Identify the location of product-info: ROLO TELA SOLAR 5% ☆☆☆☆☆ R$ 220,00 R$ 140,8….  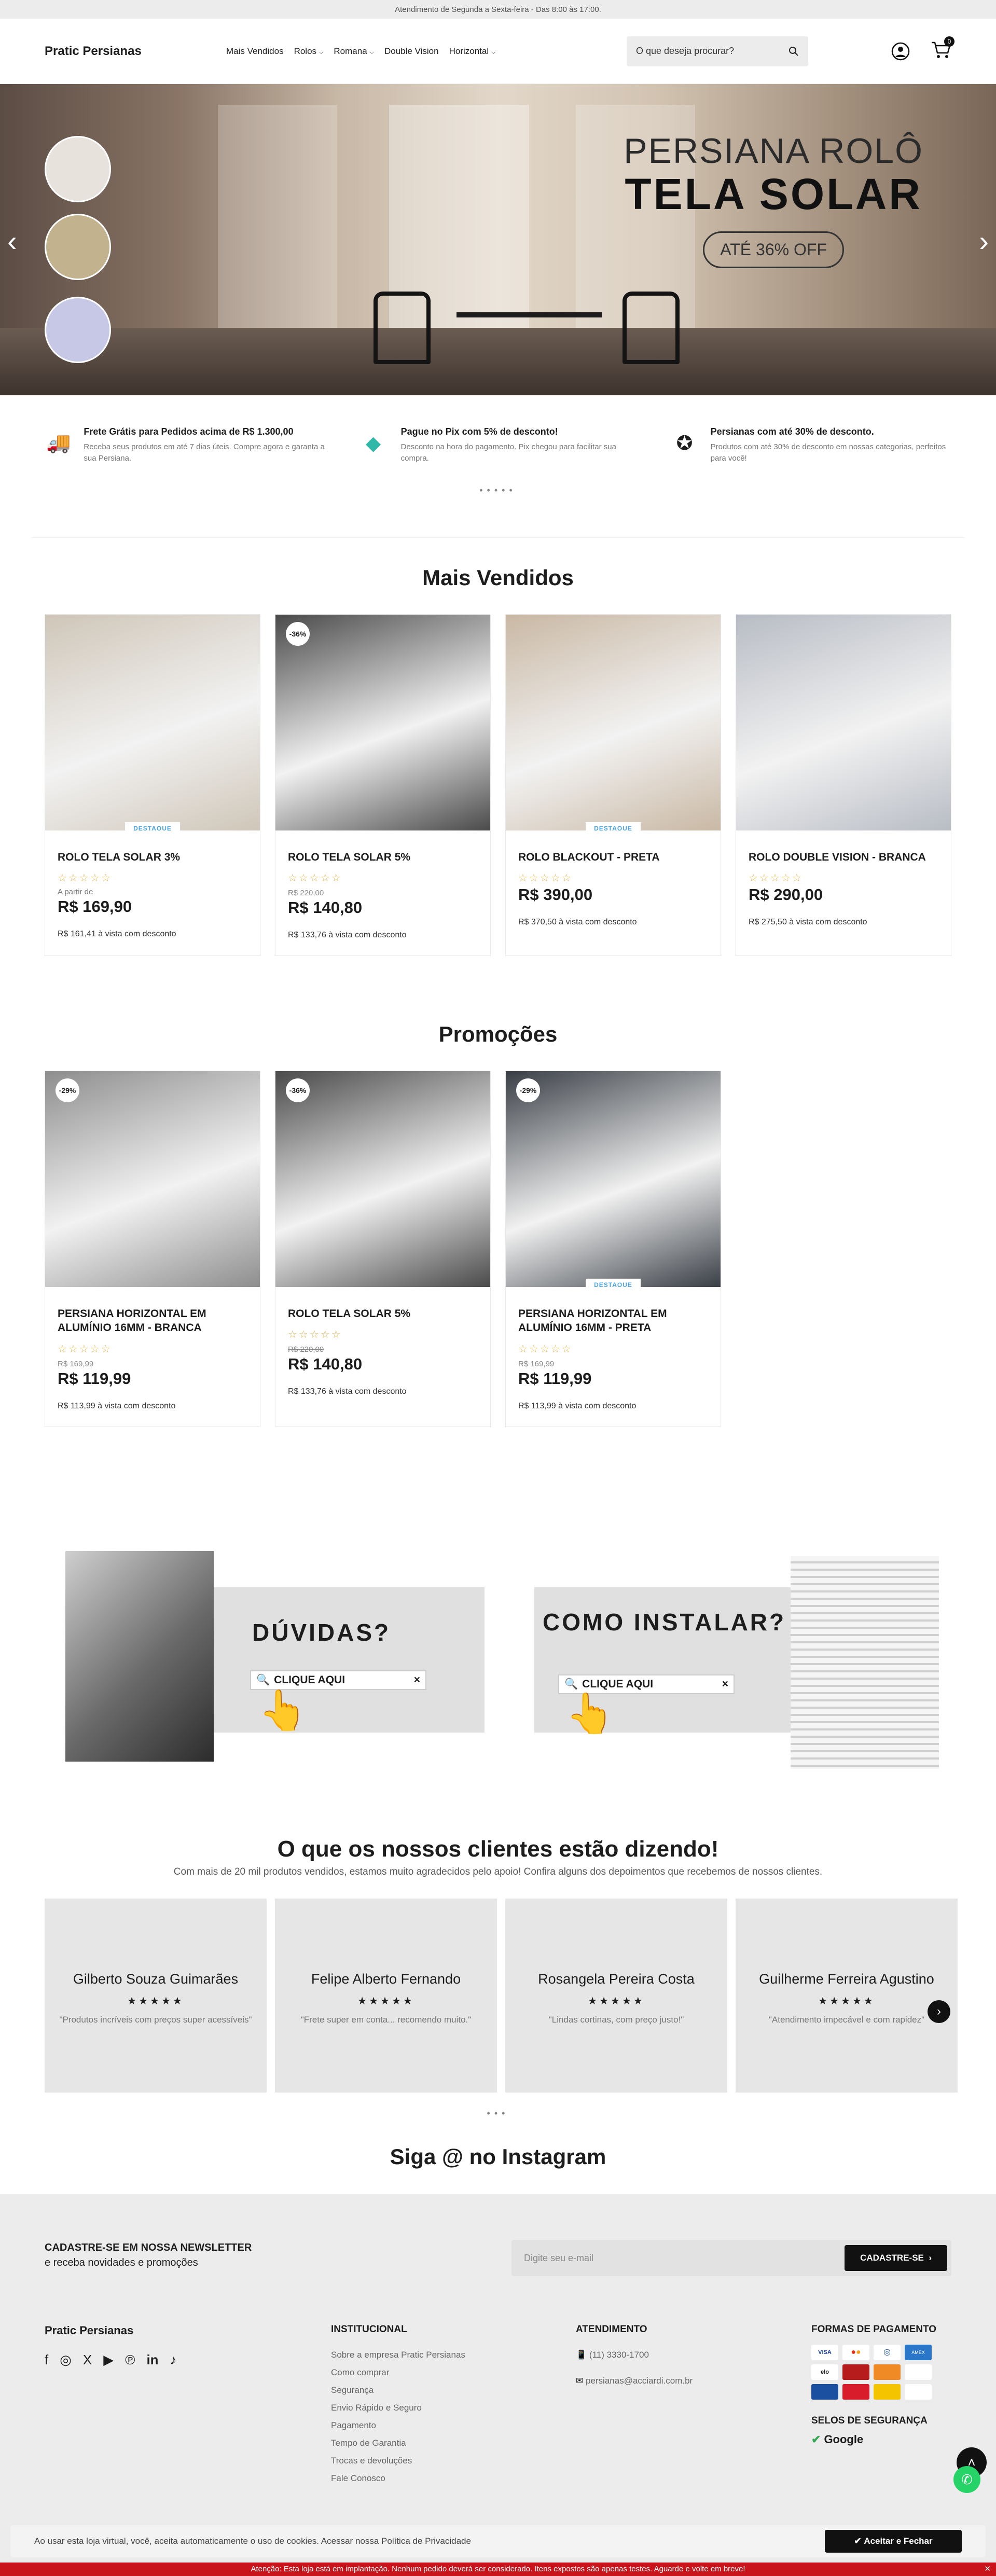
(383, 1349).